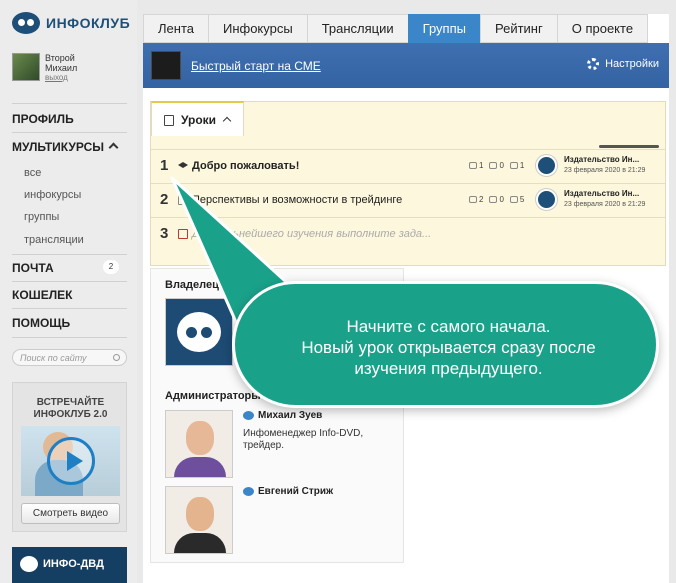  I want to click on sidebar-item-mail: ПОЧТА, so click(33, 268).